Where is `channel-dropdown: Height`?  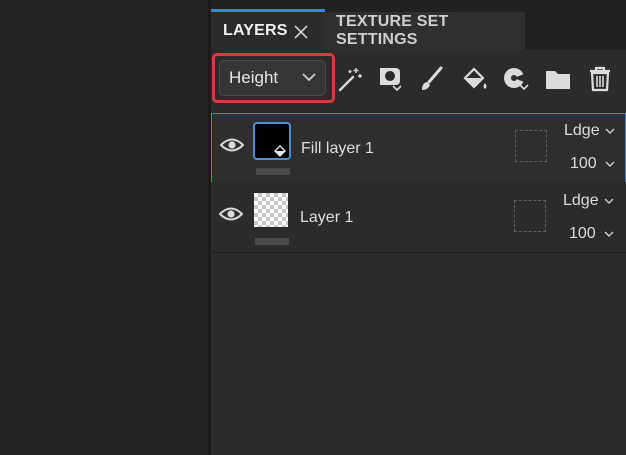
channel-dropdown: Height is located at coordinates (272, 78).